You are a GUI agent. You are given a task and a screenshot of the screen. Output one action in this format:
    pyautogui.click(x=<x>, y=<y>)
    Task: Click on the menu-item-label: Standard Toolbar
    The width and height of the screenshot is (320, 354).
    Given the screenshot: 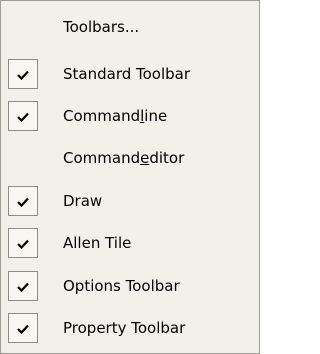 What is the action you would take?
    pyautogui.click(x=127, y=74)
    